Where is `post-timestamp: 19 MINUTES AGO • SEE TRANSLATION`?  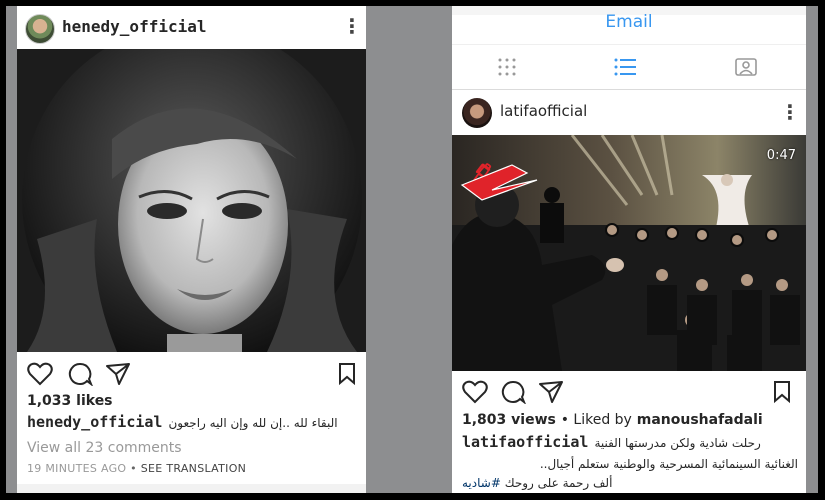
post-timestamp: 19 MINUTES AGO • SEE TRANSLATION is located at coordinates (136, 468).